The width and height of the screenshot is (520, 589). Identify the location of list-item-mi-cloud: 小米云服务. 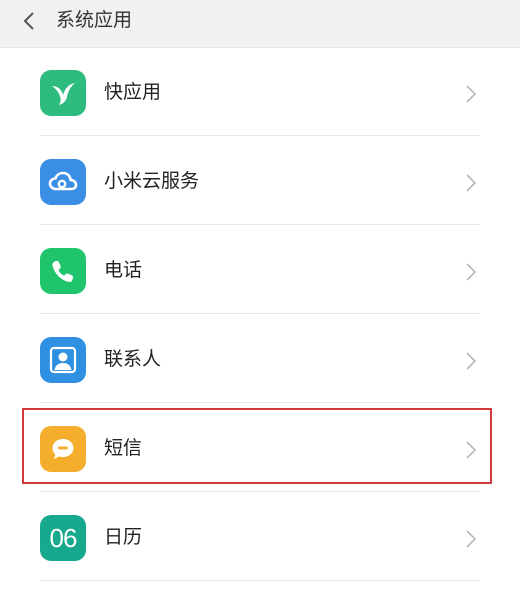
(260, 181).